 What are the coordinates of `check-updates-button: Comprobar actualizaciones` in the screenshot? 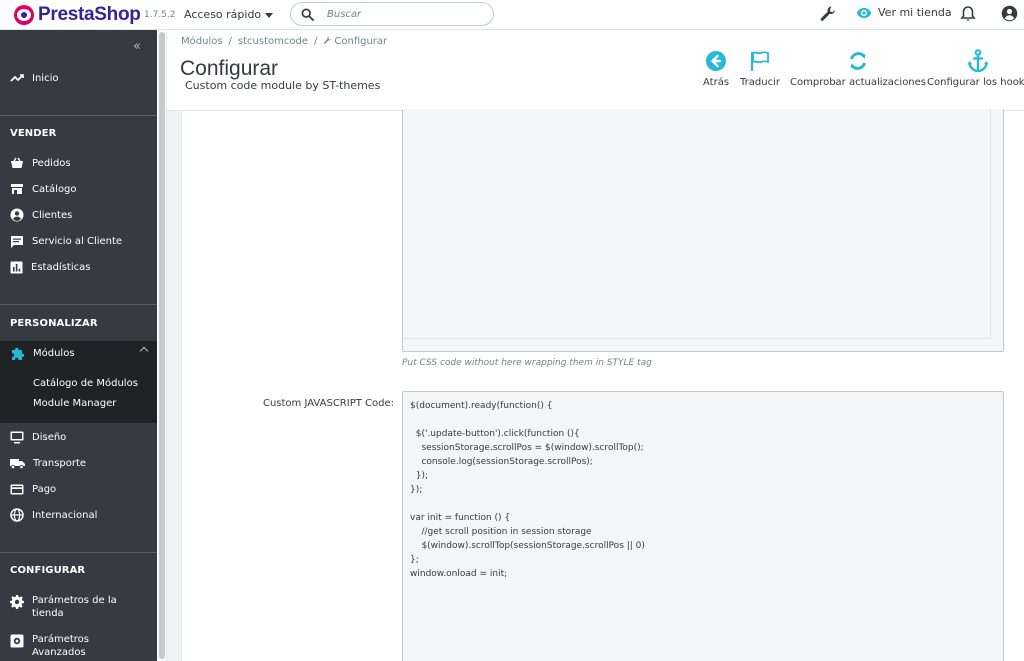 It's located at (858, 68).